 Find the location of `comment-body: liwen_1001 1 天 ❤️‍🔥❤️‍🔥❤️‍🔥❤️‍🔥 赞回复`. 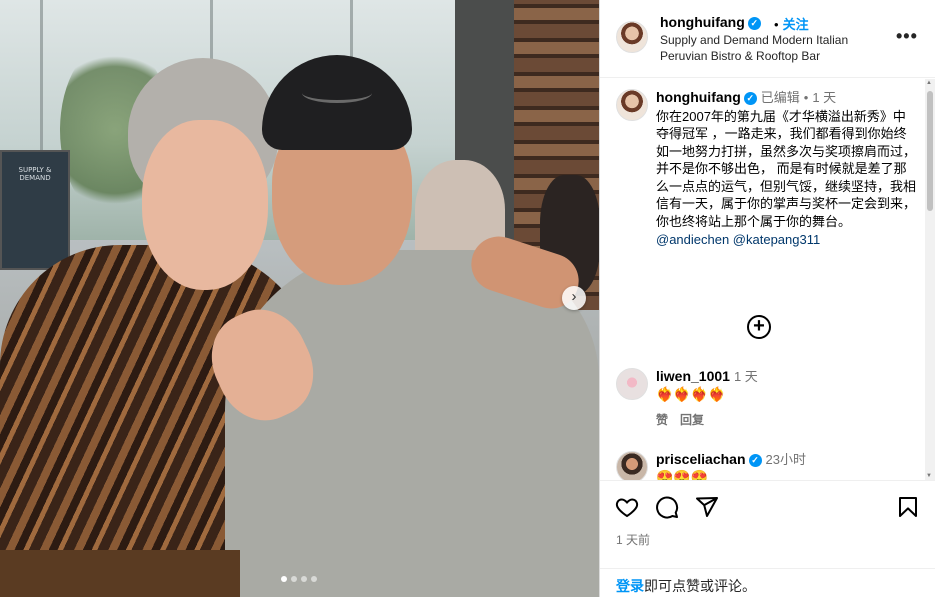

comment-body: liwen_1001 1 天 ❤️‍🔥❤️‍🔥❤️‍🔥❤️‍🔥 赞回复 is located at coordinates (781, 398).